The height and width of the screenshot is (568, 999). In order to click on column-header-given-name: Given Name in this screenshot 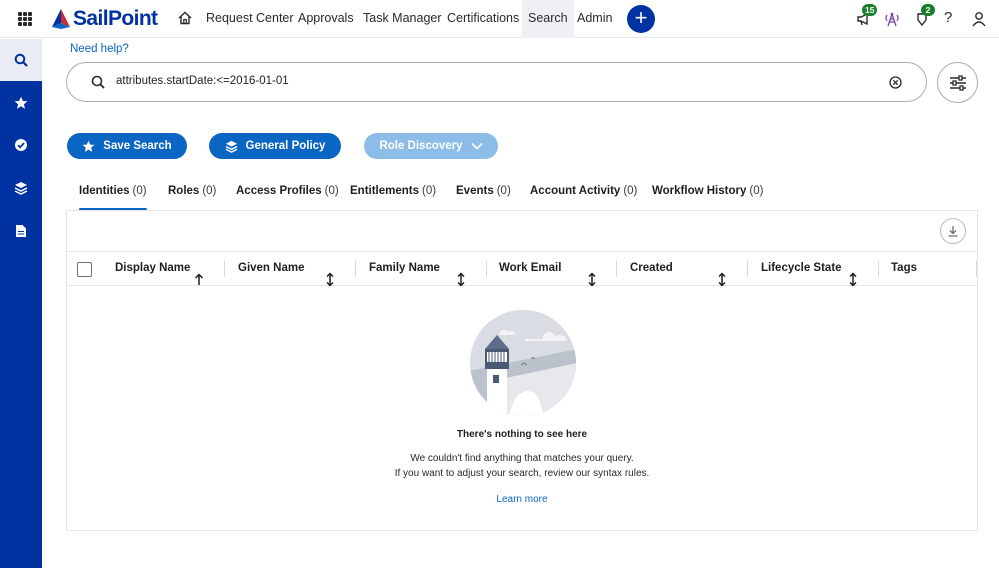, I will do `click(271, 268)`.